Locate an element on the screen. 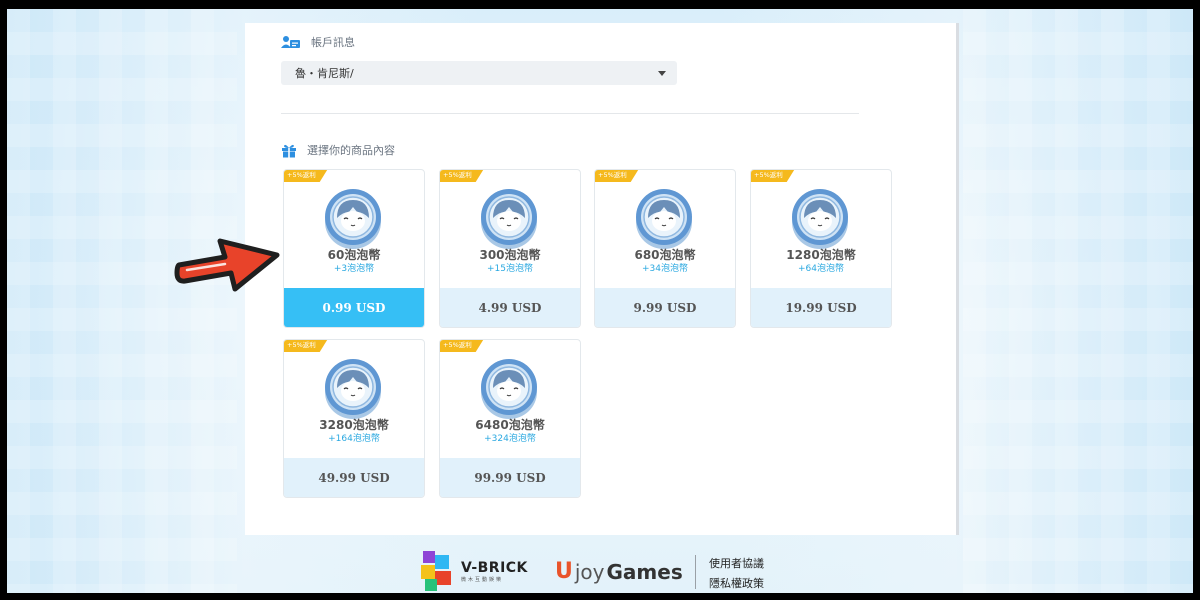  gift-icon is located at coordinates (289, 150).